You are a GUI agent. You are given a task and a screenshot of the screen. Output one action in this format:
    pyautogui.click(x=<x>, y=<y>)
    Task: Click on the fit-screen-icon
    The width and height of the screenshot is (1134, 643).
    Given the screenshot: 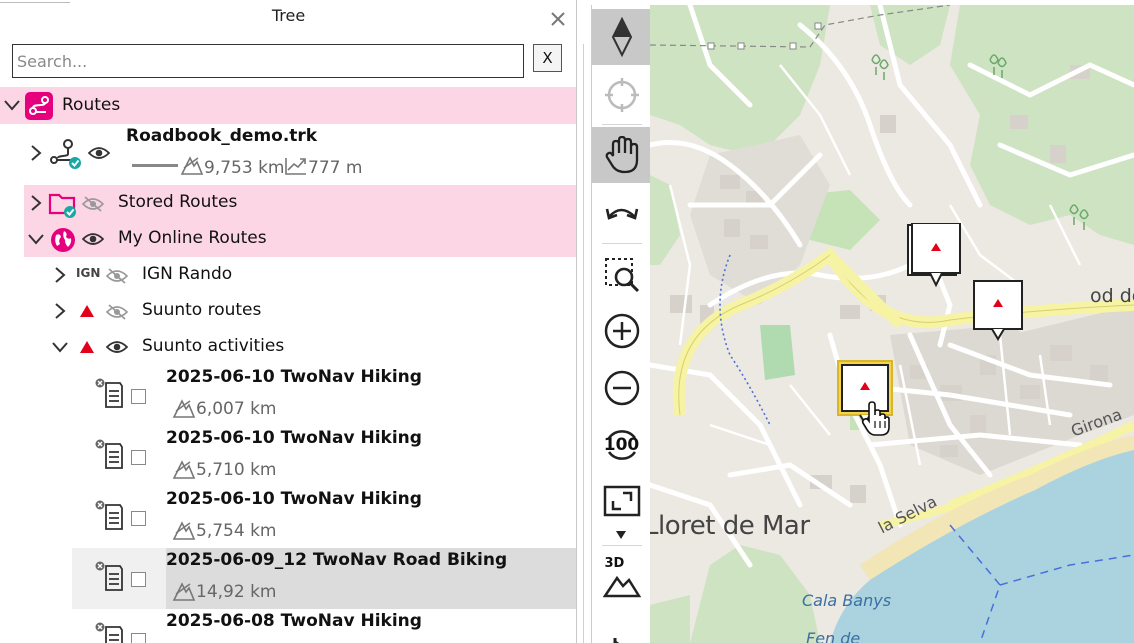 What is the action you would take?
    pyautogui.click(x=621, y=501)
    